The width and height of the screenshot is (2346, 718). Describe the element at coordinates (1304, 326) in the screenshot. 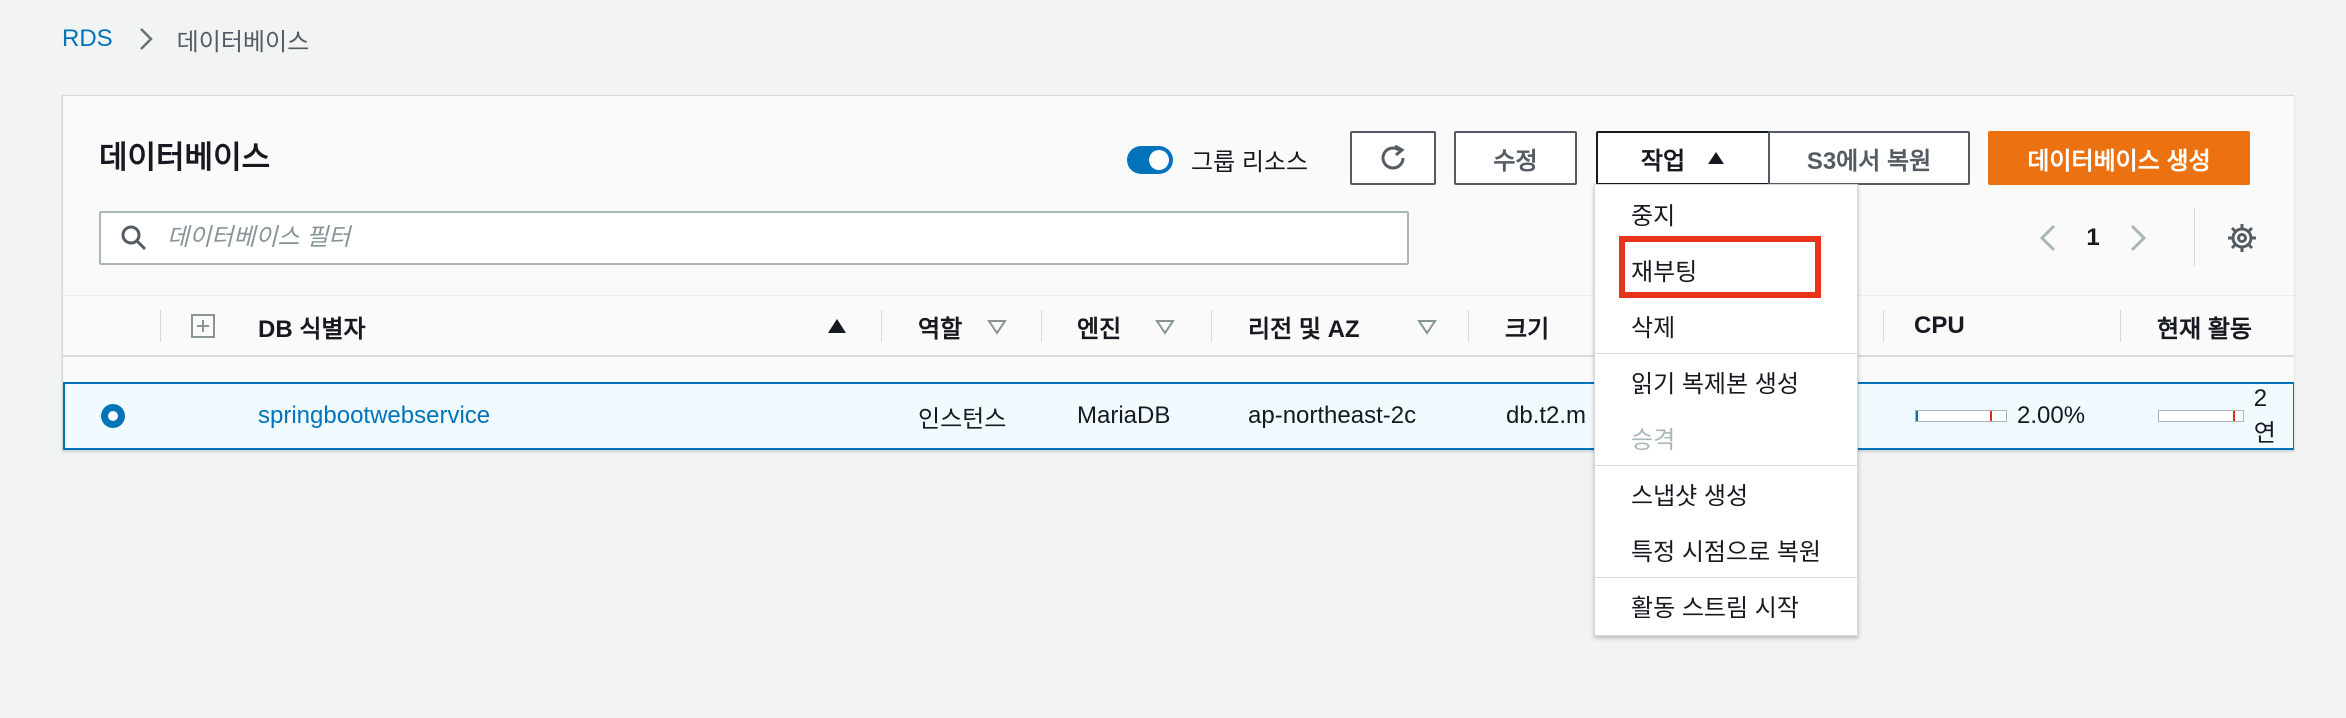

I see `col-region-az: 리전 및 AZ` at that location.